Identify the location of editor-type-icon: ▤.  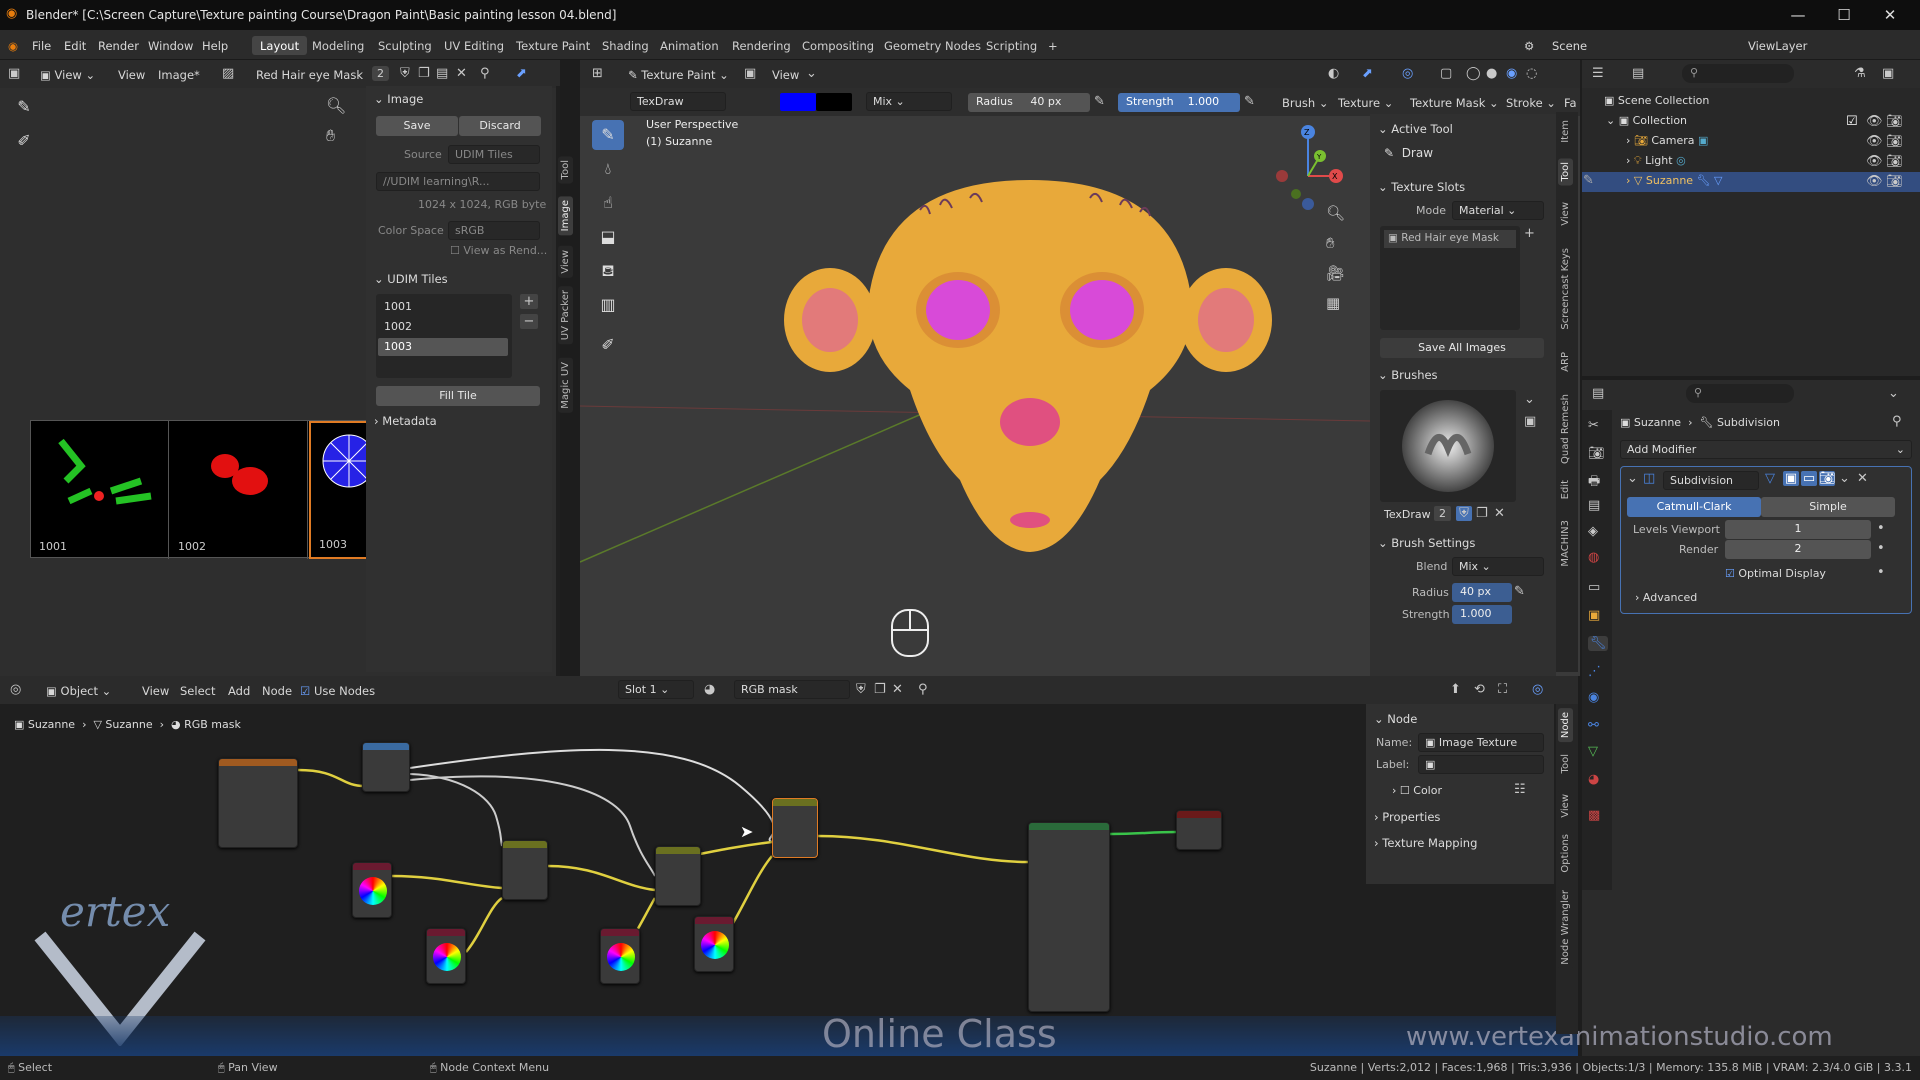
(1598, 393).